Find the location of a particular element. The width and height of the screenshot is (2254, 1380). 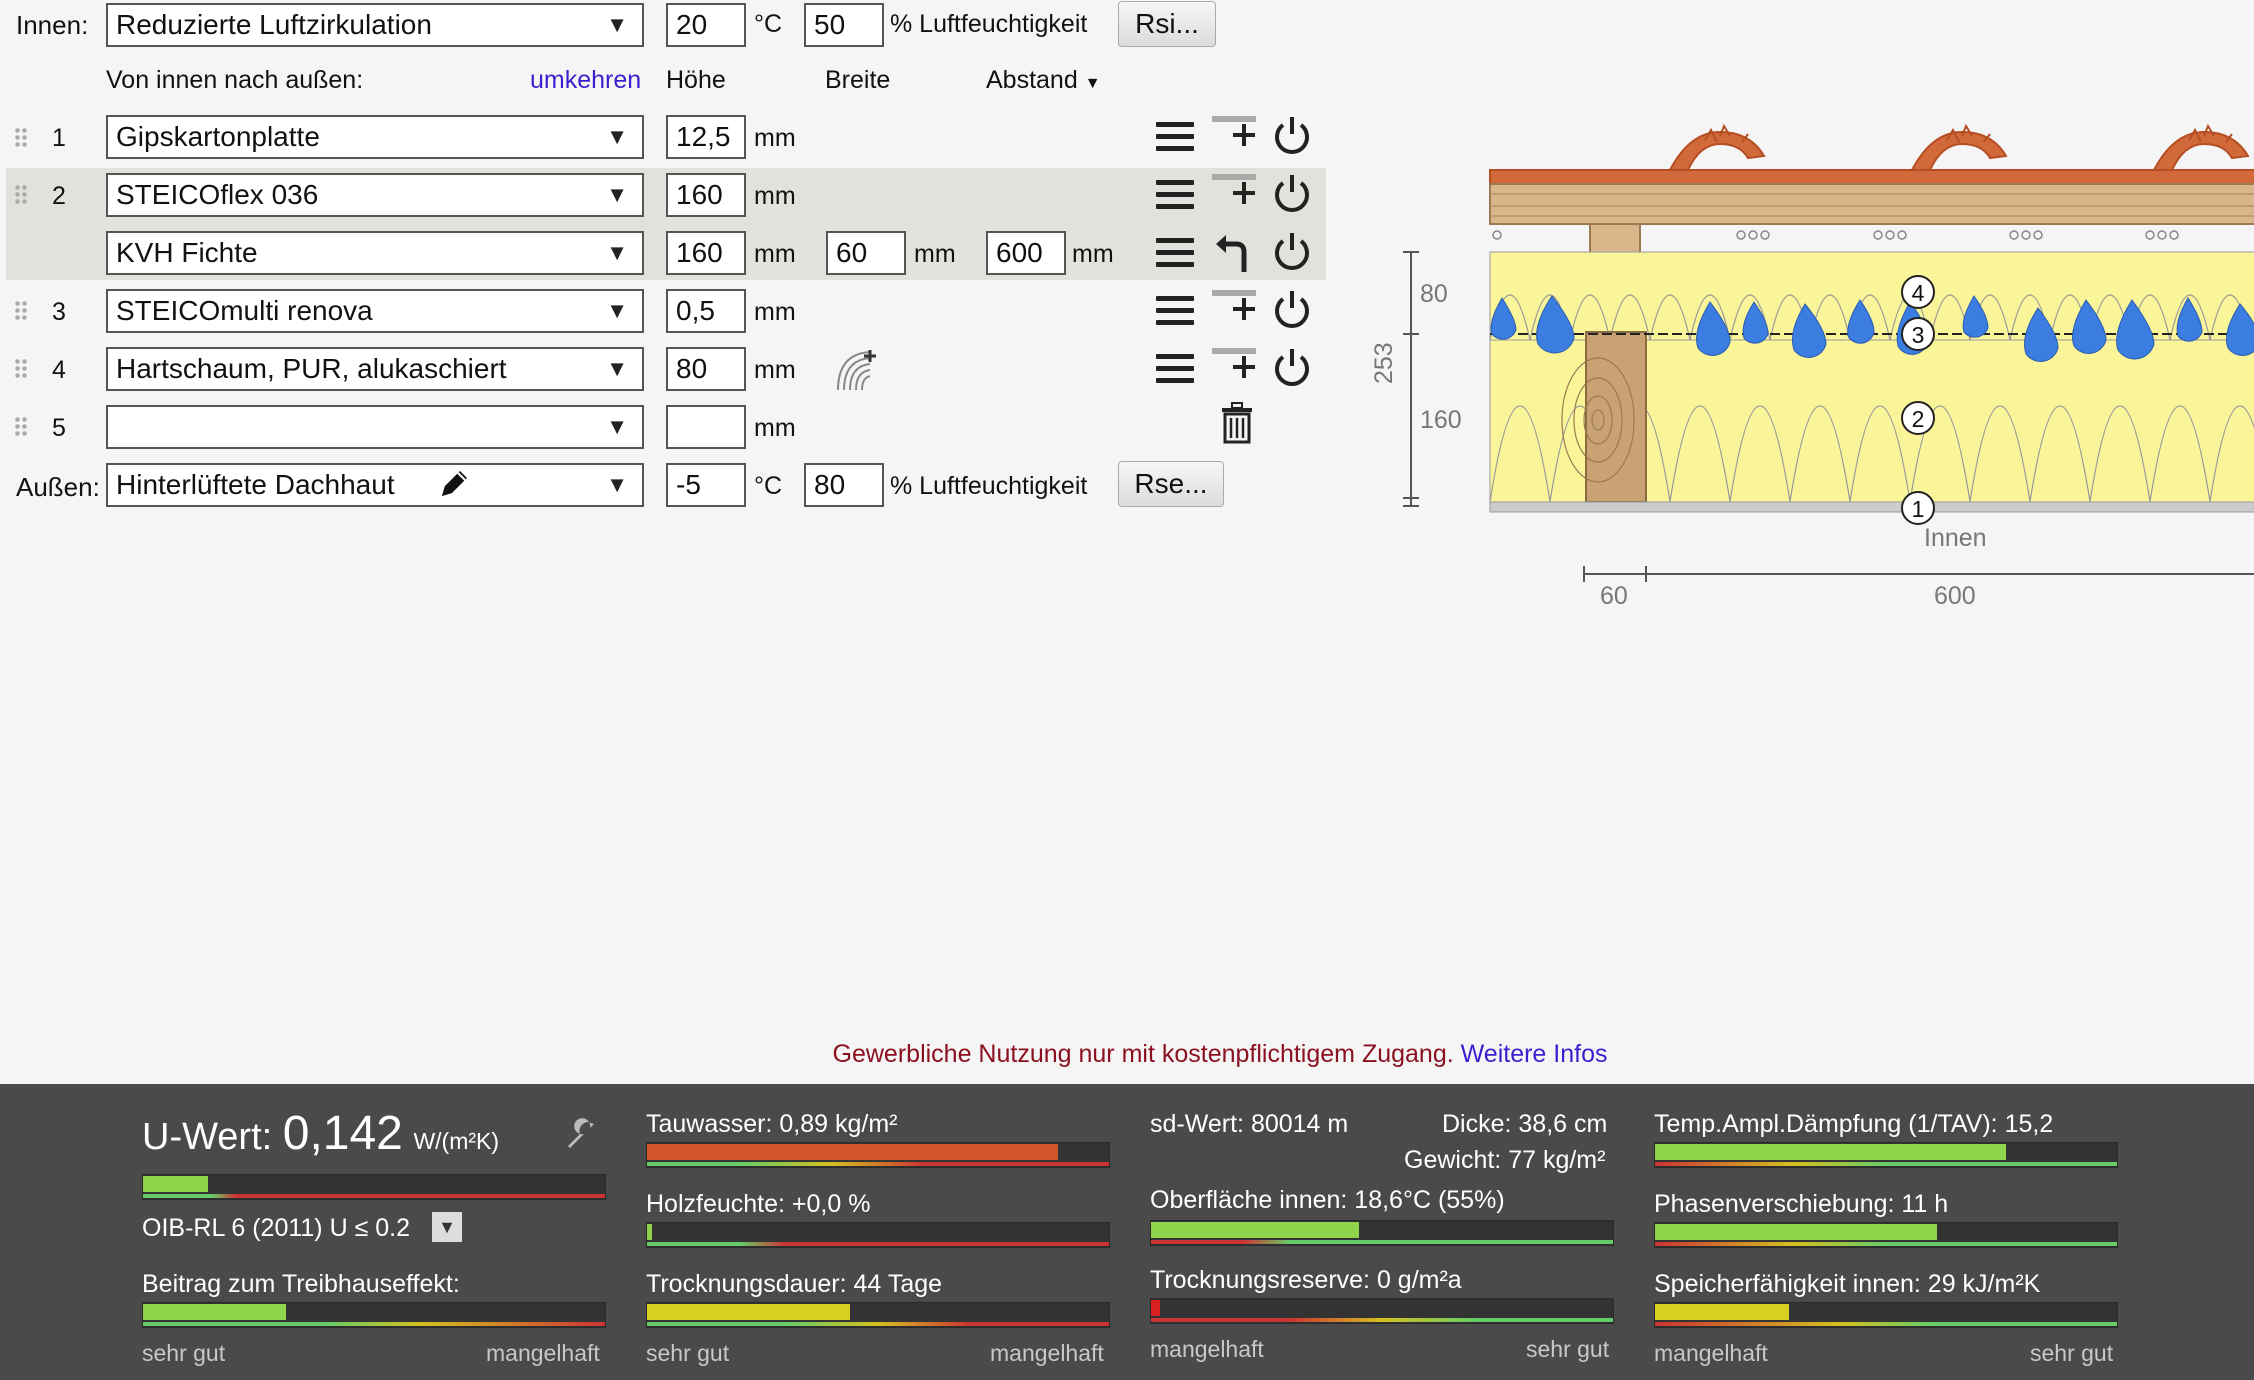

wrench-icon is located at coordinates (583, 1135).